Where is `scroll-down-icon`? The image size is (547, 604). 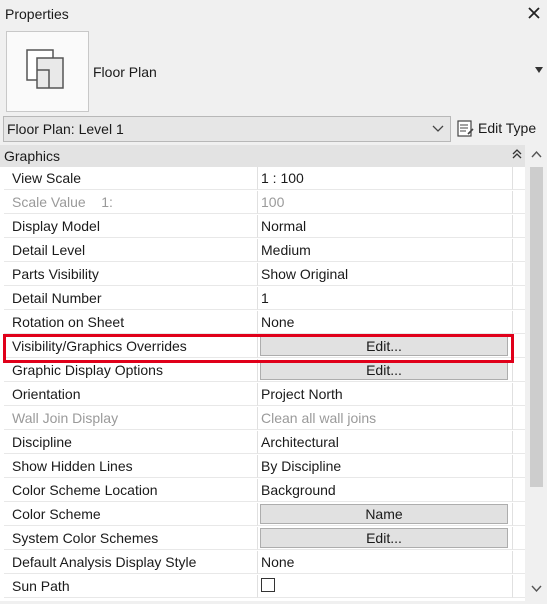 scroll-down-icon is located at coordinates (536, 589).